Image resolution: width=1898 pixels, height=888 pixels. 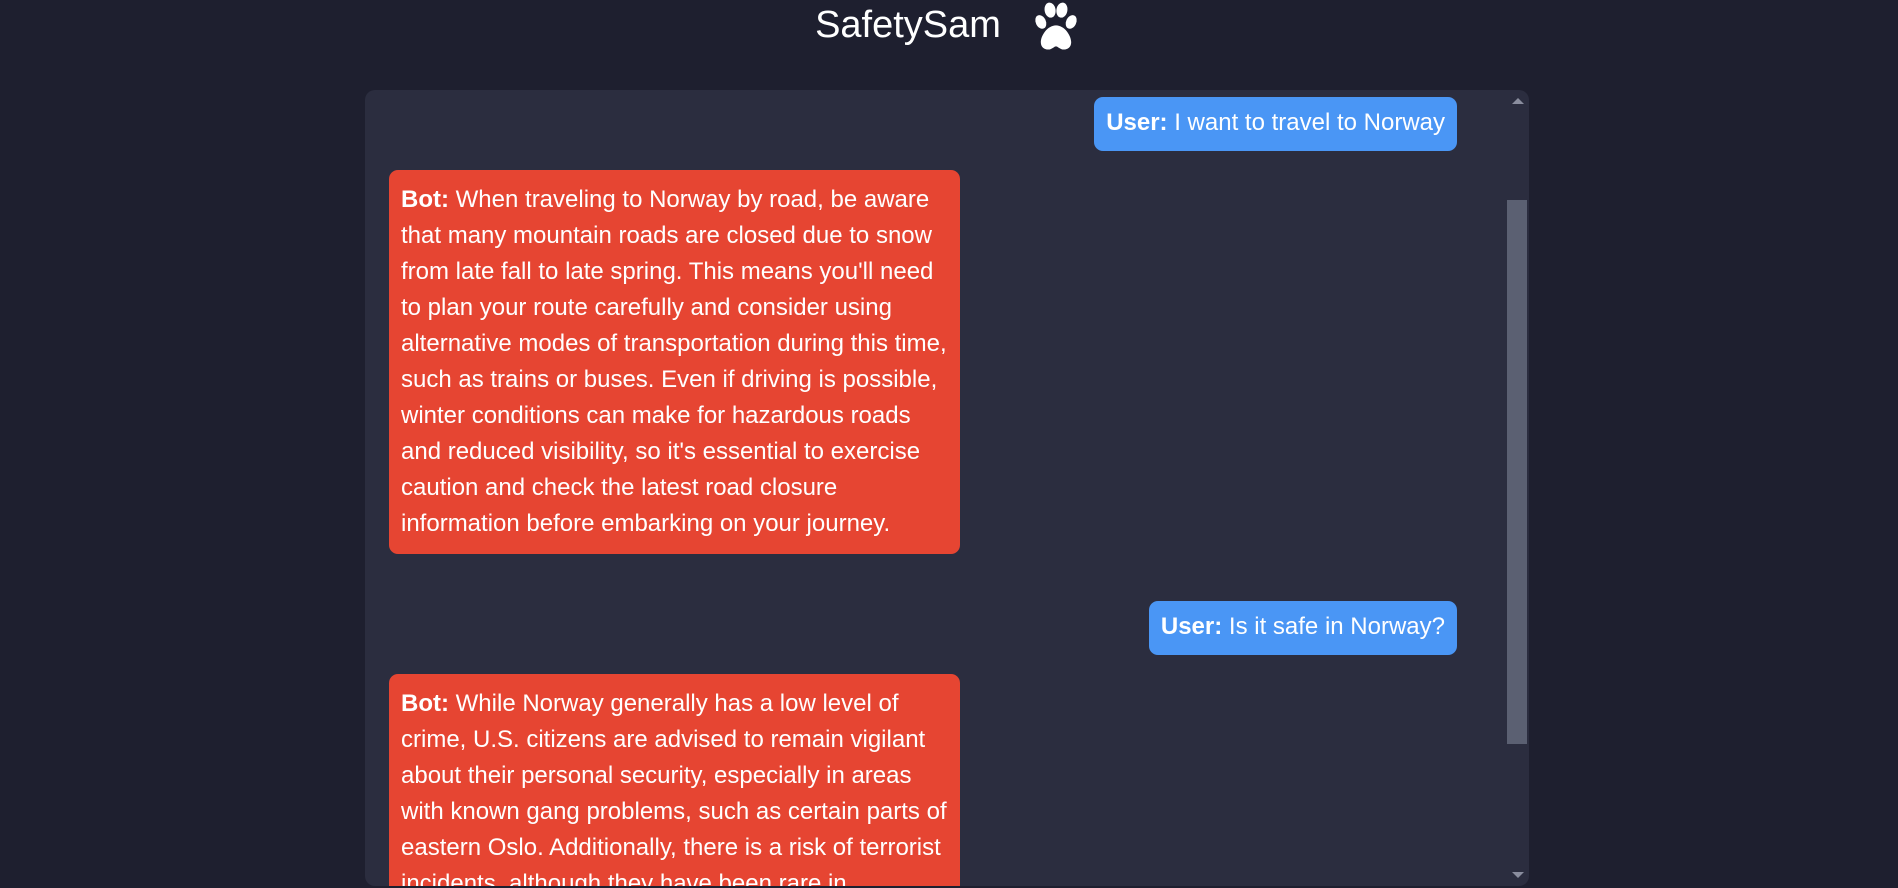 I want to click on app-title: SafetySam, so click(x=908, y=25).